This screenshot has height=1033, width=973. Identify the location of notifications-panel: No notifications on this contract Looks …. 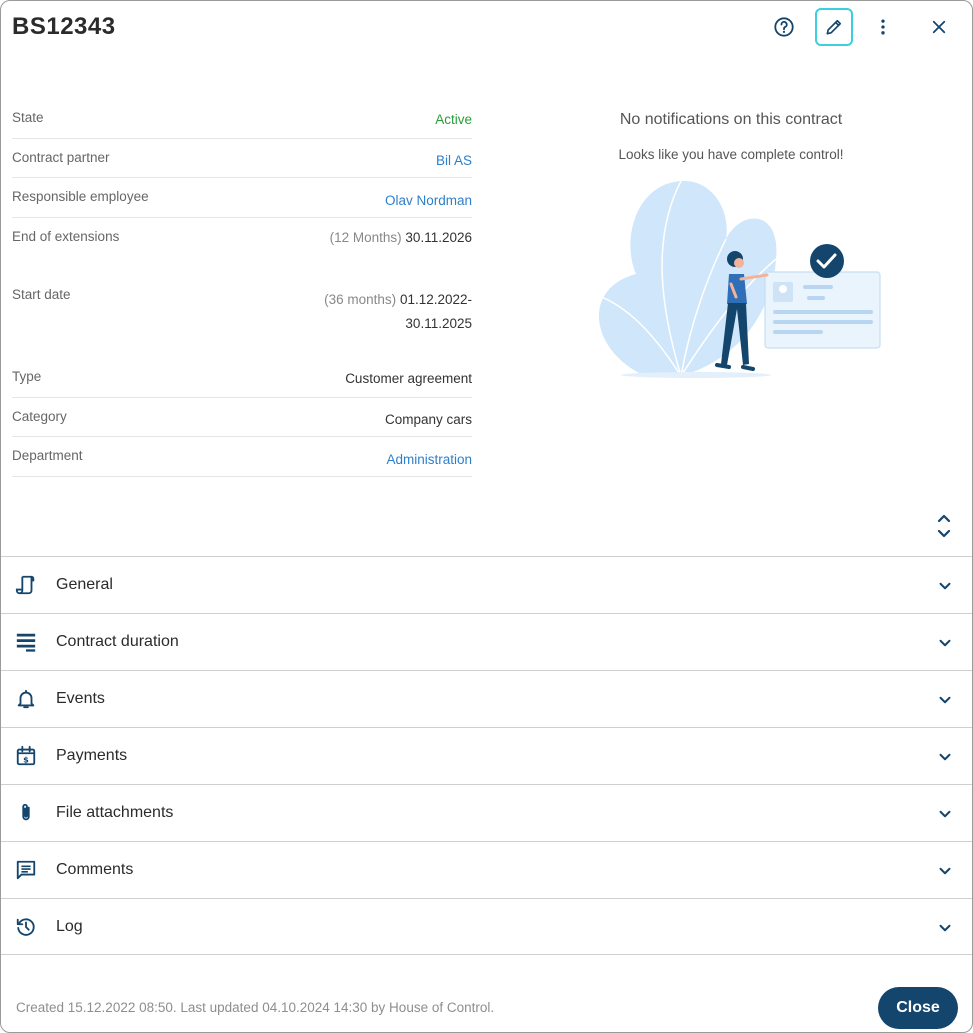
(731, 238).